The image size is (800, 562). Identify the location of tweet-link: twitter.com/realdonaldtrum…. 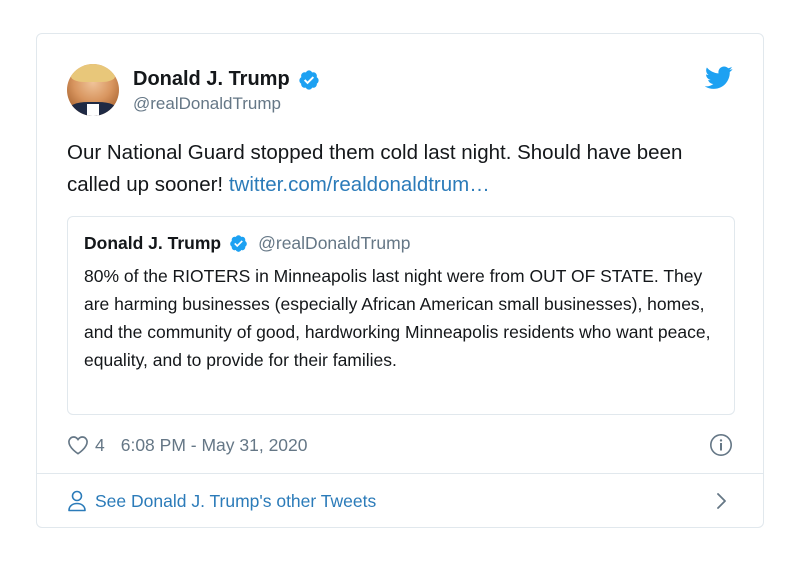
(359, 184).